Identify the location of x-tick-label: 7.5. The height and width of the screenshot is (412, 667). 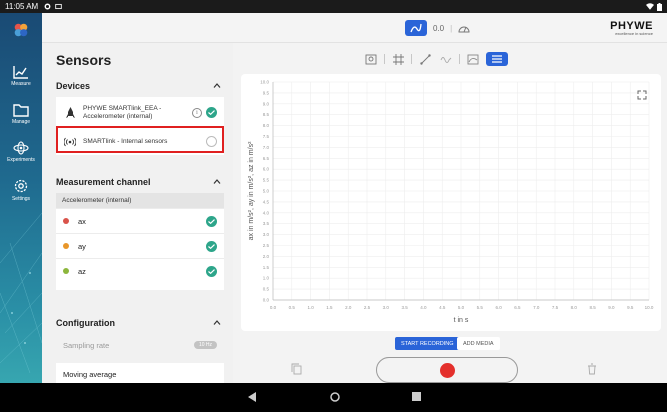
(555, 307).